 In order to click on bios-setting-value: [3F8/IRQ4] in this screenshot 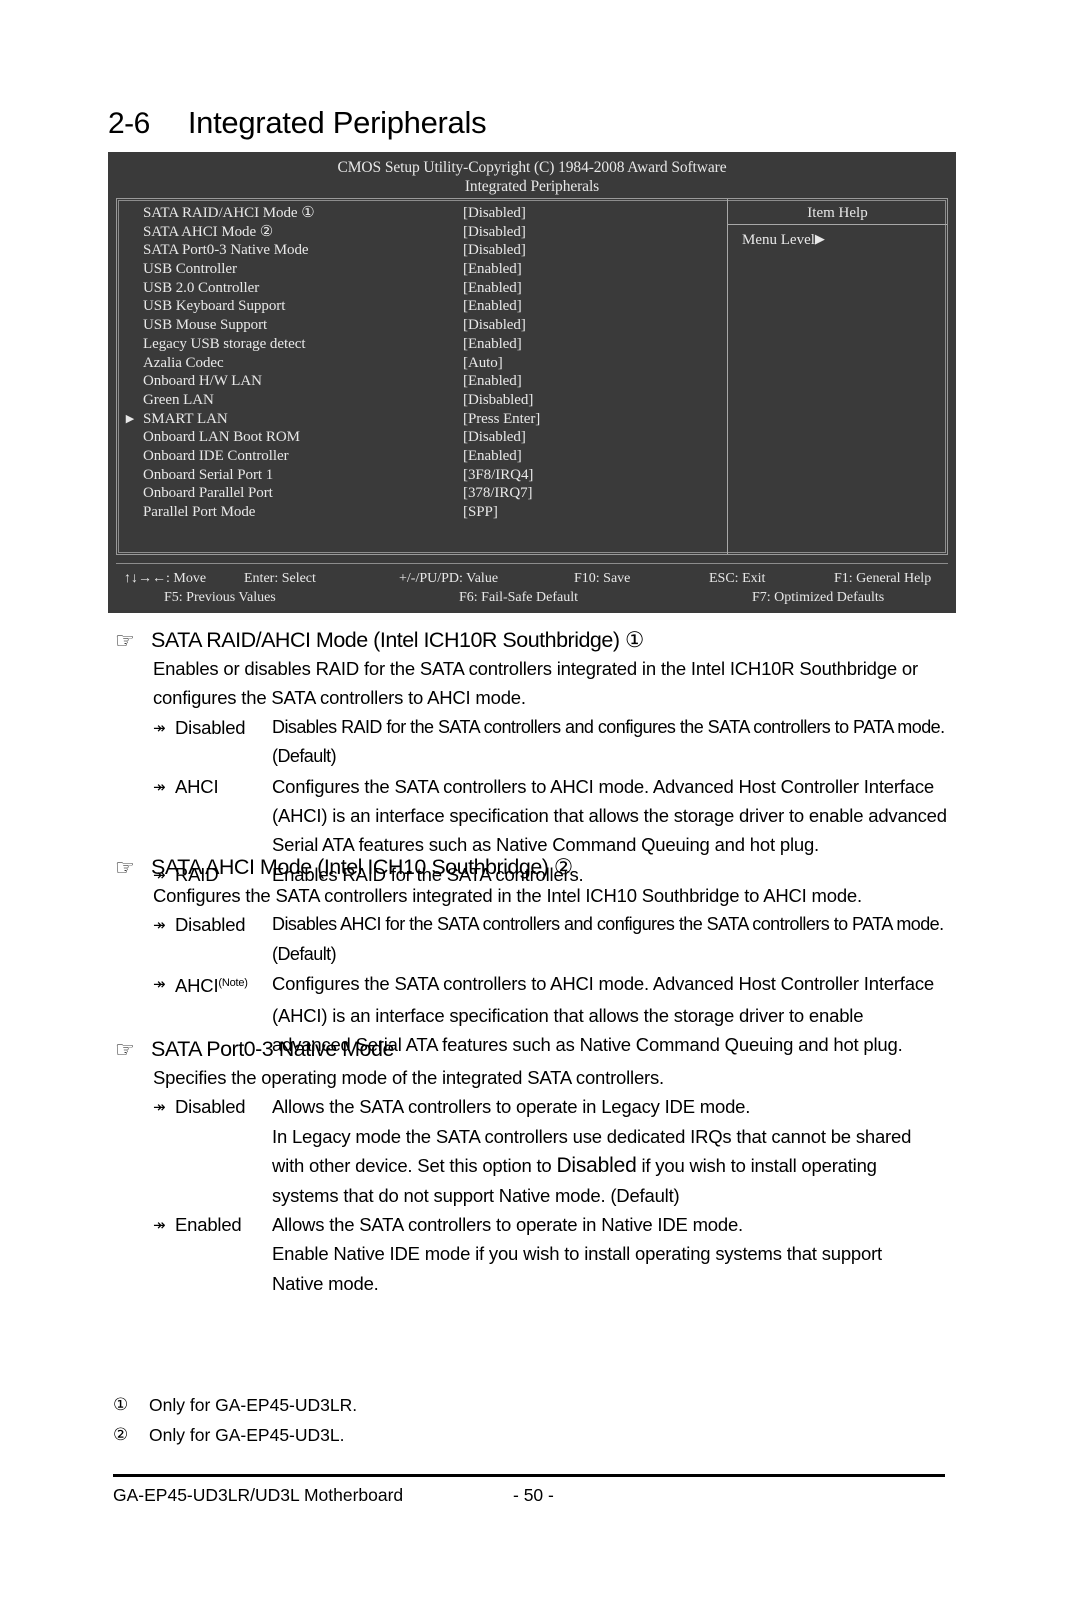, I will do `click(588, 475)`.